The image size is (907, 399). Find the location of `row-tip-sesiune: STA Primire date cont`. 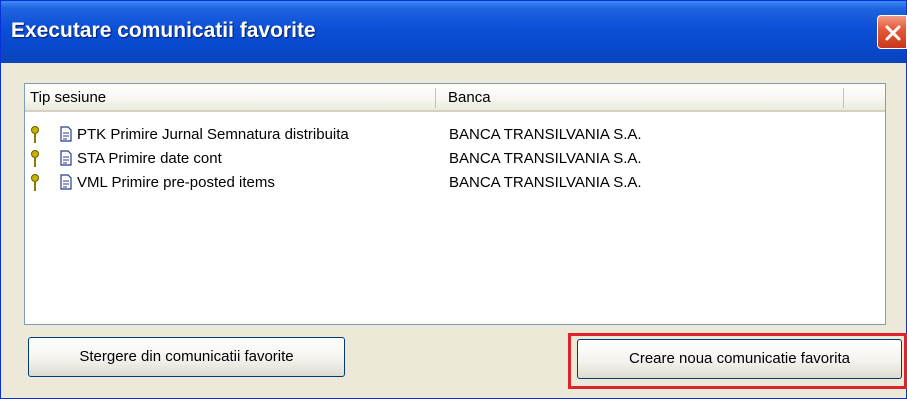

row-tip-sesiune: STA Primire date cont is located at coordinates (149, 158).